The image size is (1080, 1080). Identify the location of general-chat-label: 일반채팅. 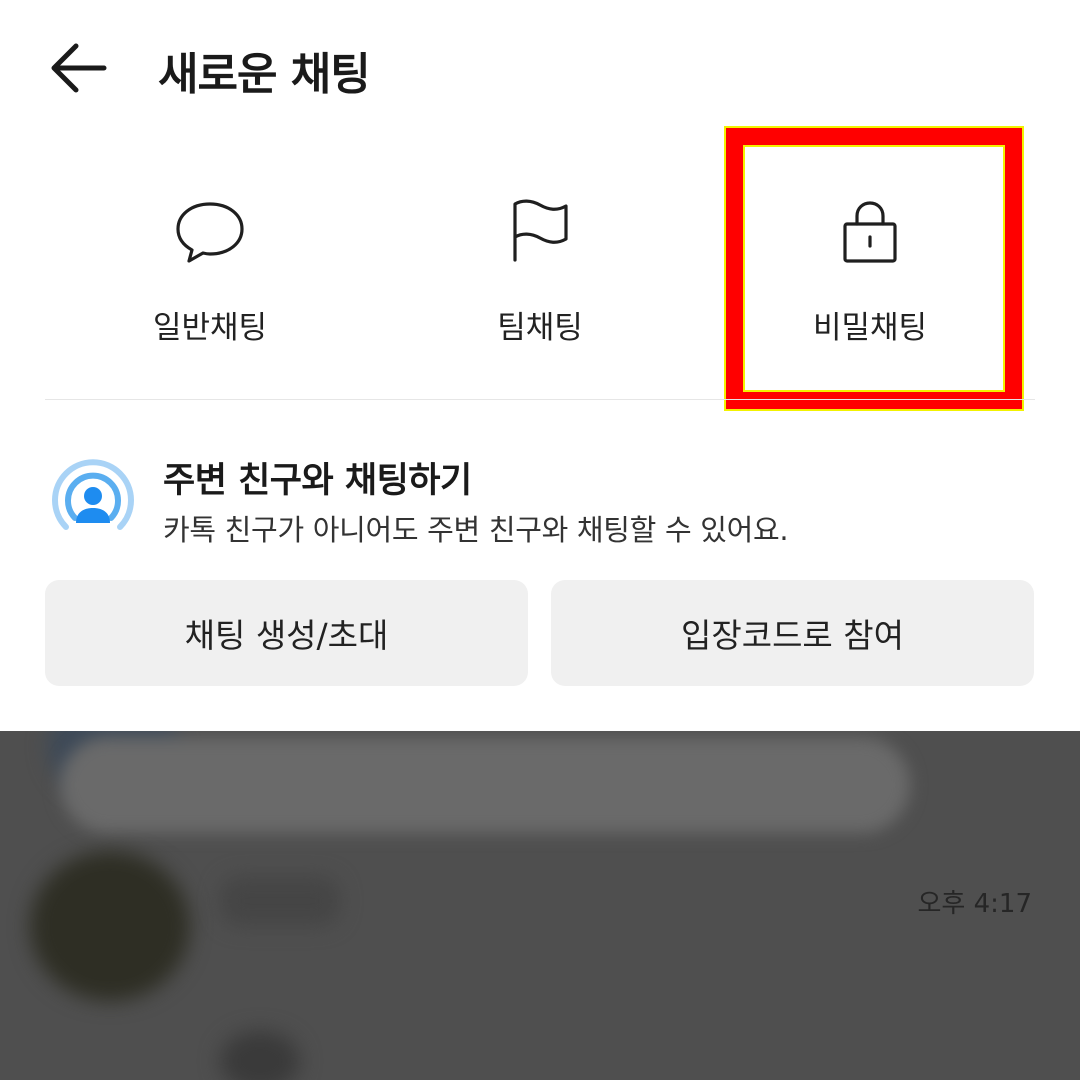
(210, 328).